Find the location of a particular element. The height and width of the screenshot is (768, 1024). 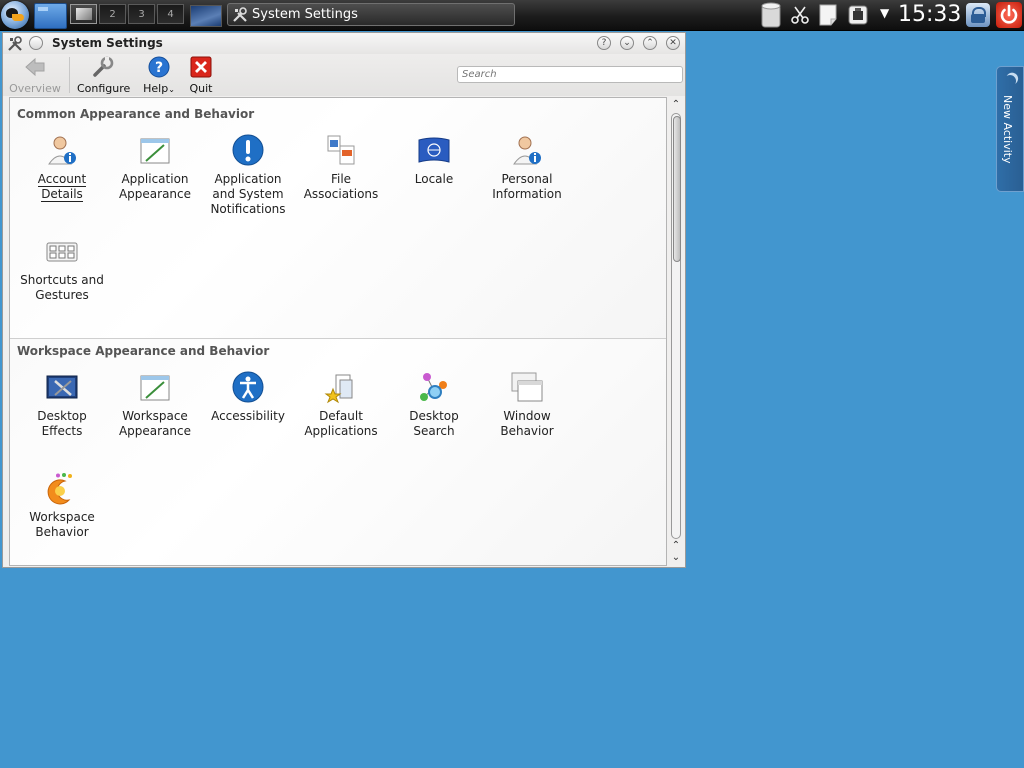

item-label: Window Behavior is located at coordinates (527, 423).